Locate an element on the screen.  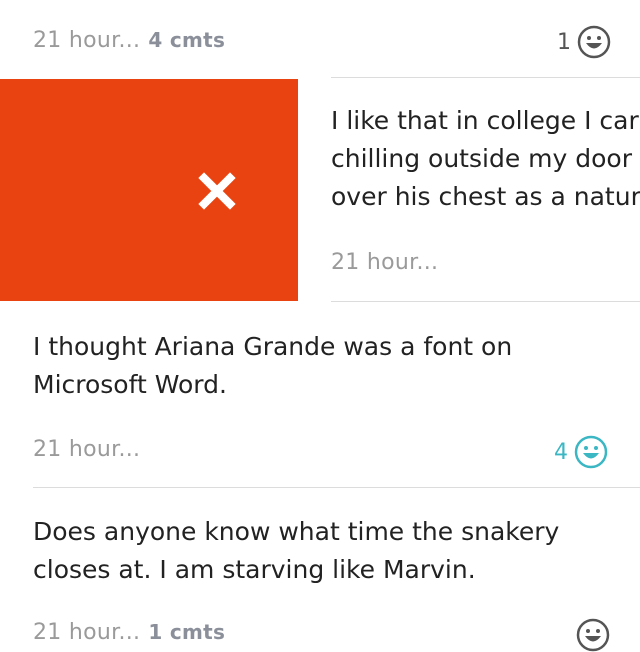
post-meta: 21 hour... 1 cmts is located at coordinates (129, 632).